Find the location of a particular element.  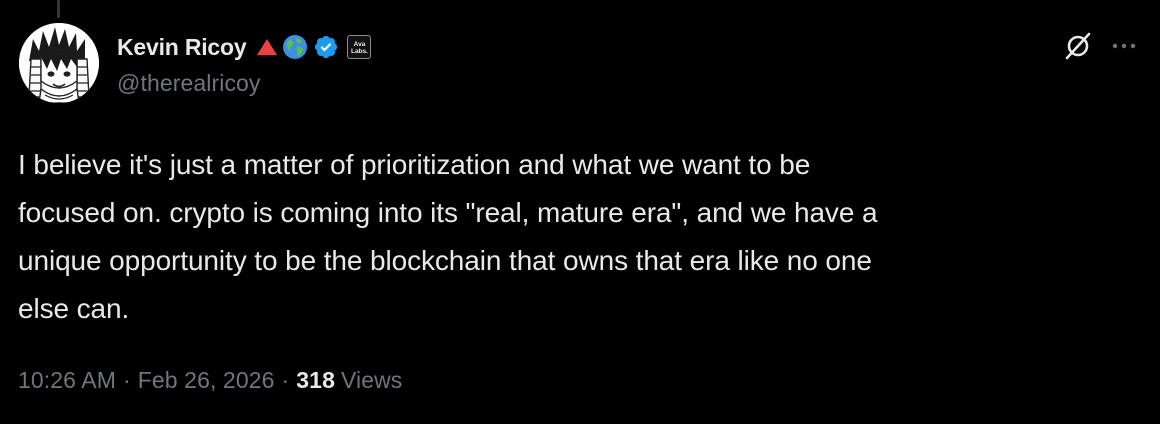

tweet-meta: 10:26 AM · Feb 26, 2026 · 318 Views is located at coordinates (210, 380).